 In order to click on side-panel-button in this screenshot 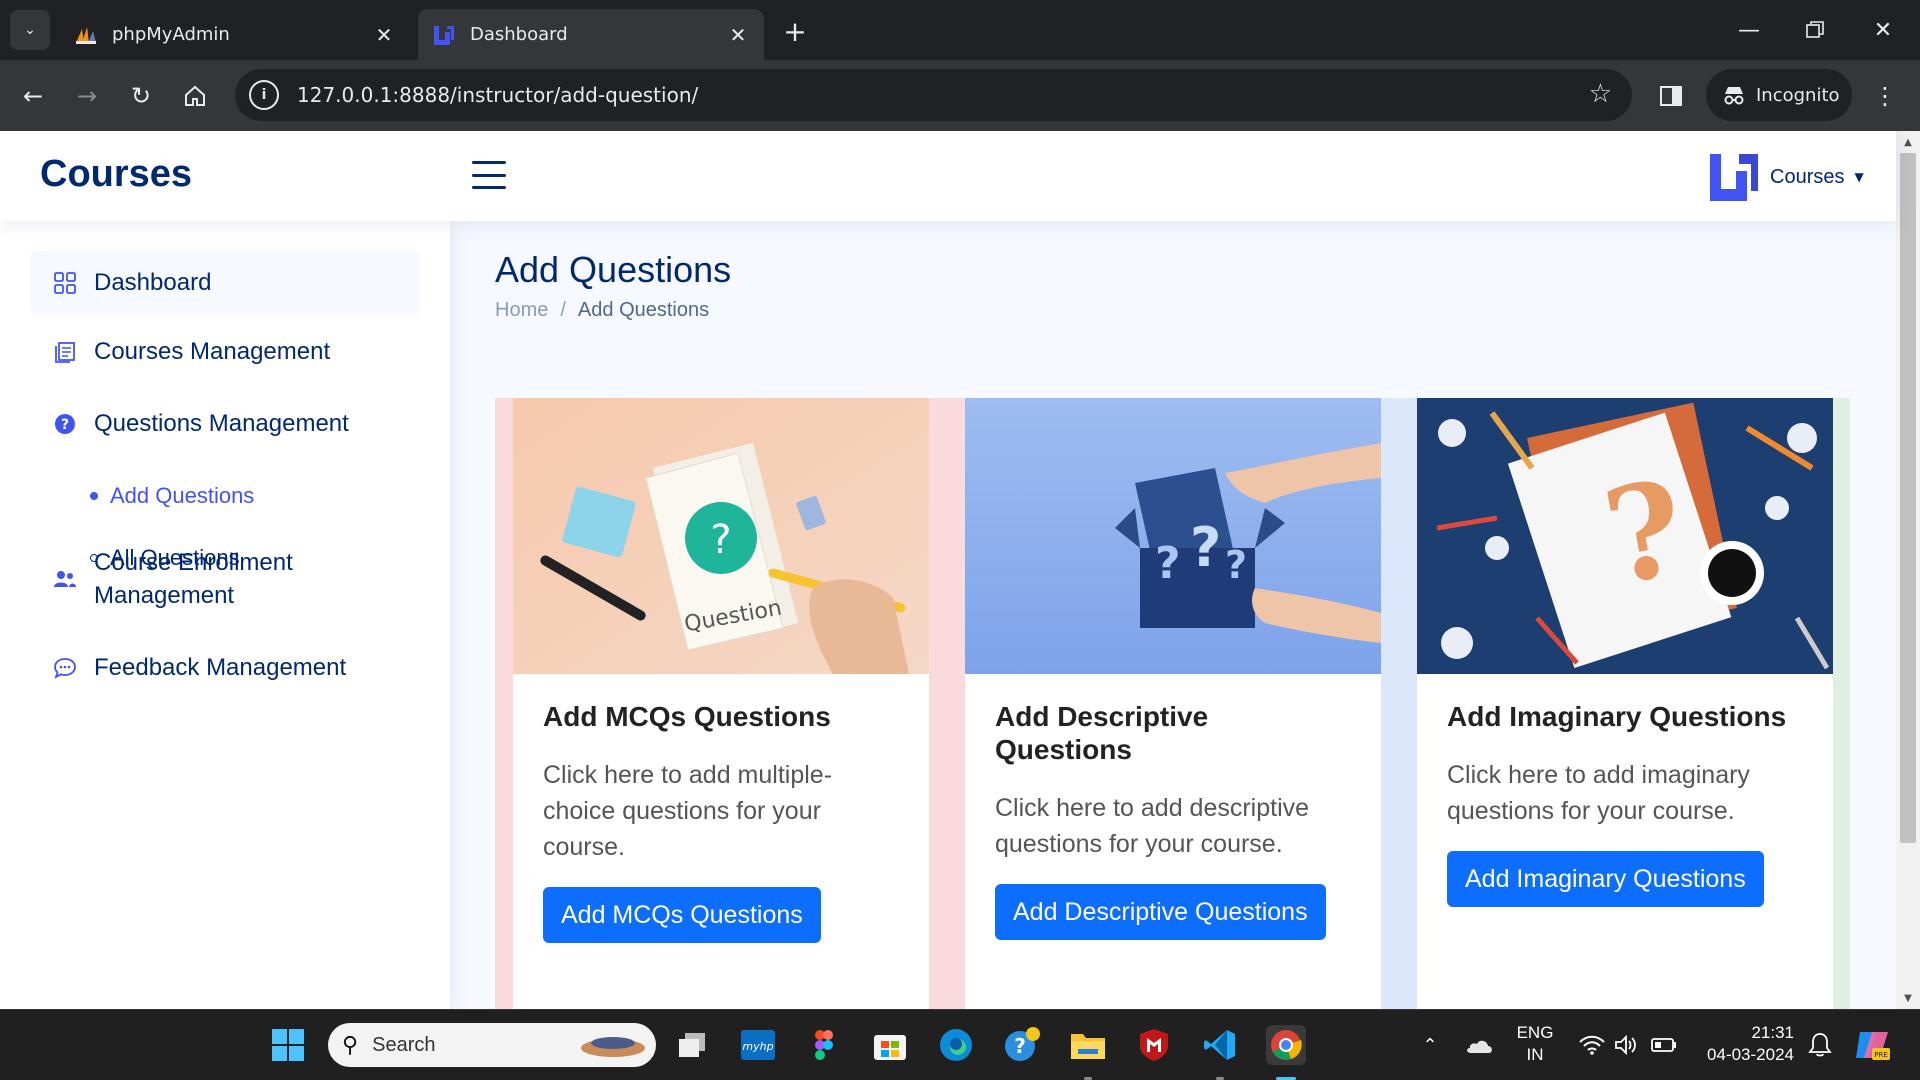, I will do `click(1671, 96)`.